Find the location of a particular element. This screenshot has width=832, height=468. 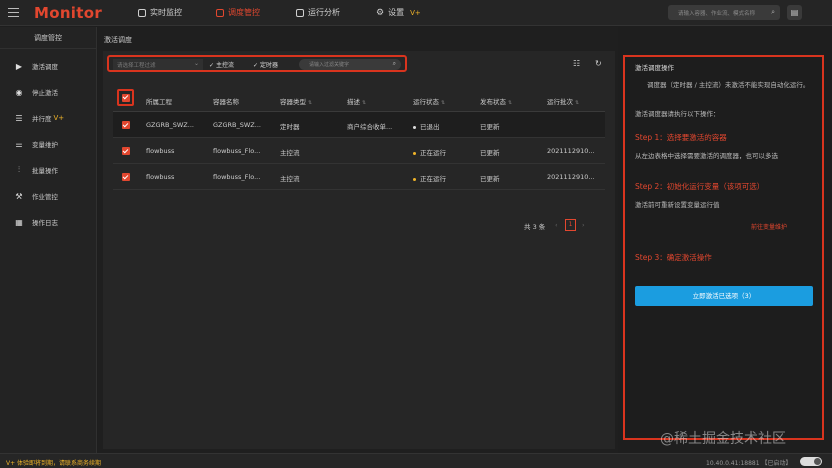

guide-title: 激活调度操作 is located at coordinates (654, 68).